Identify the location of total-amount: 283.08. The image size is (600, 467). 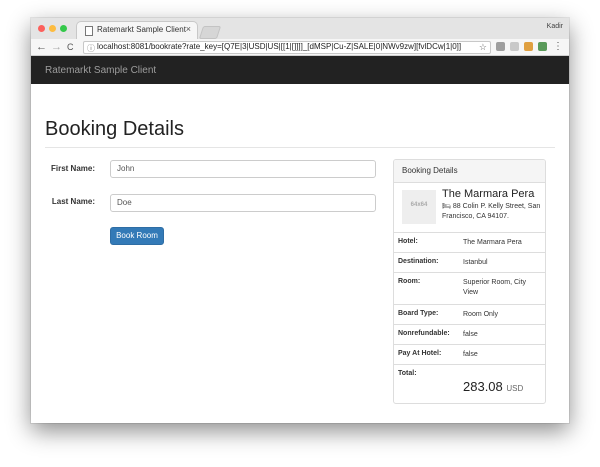
(483, 386).